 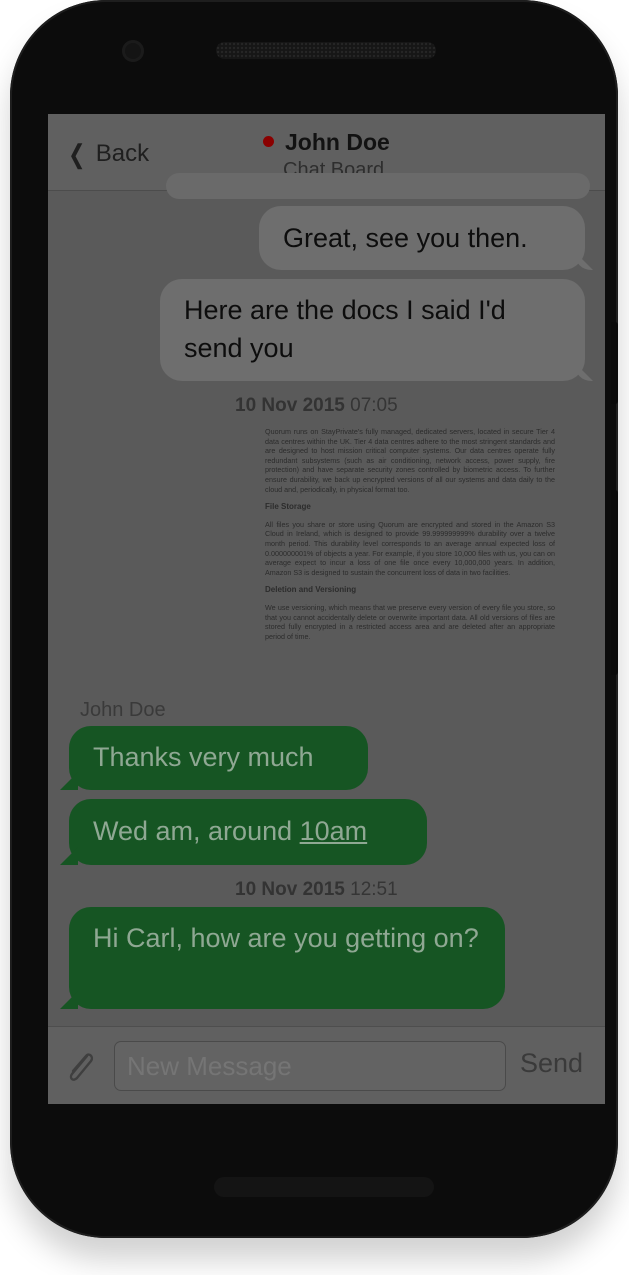 What do you see at coordinates (372, 330) in the screenshot?
I see `outgoing-message: Here are the docs I said I'd send you` at bounding box center [372, 330].